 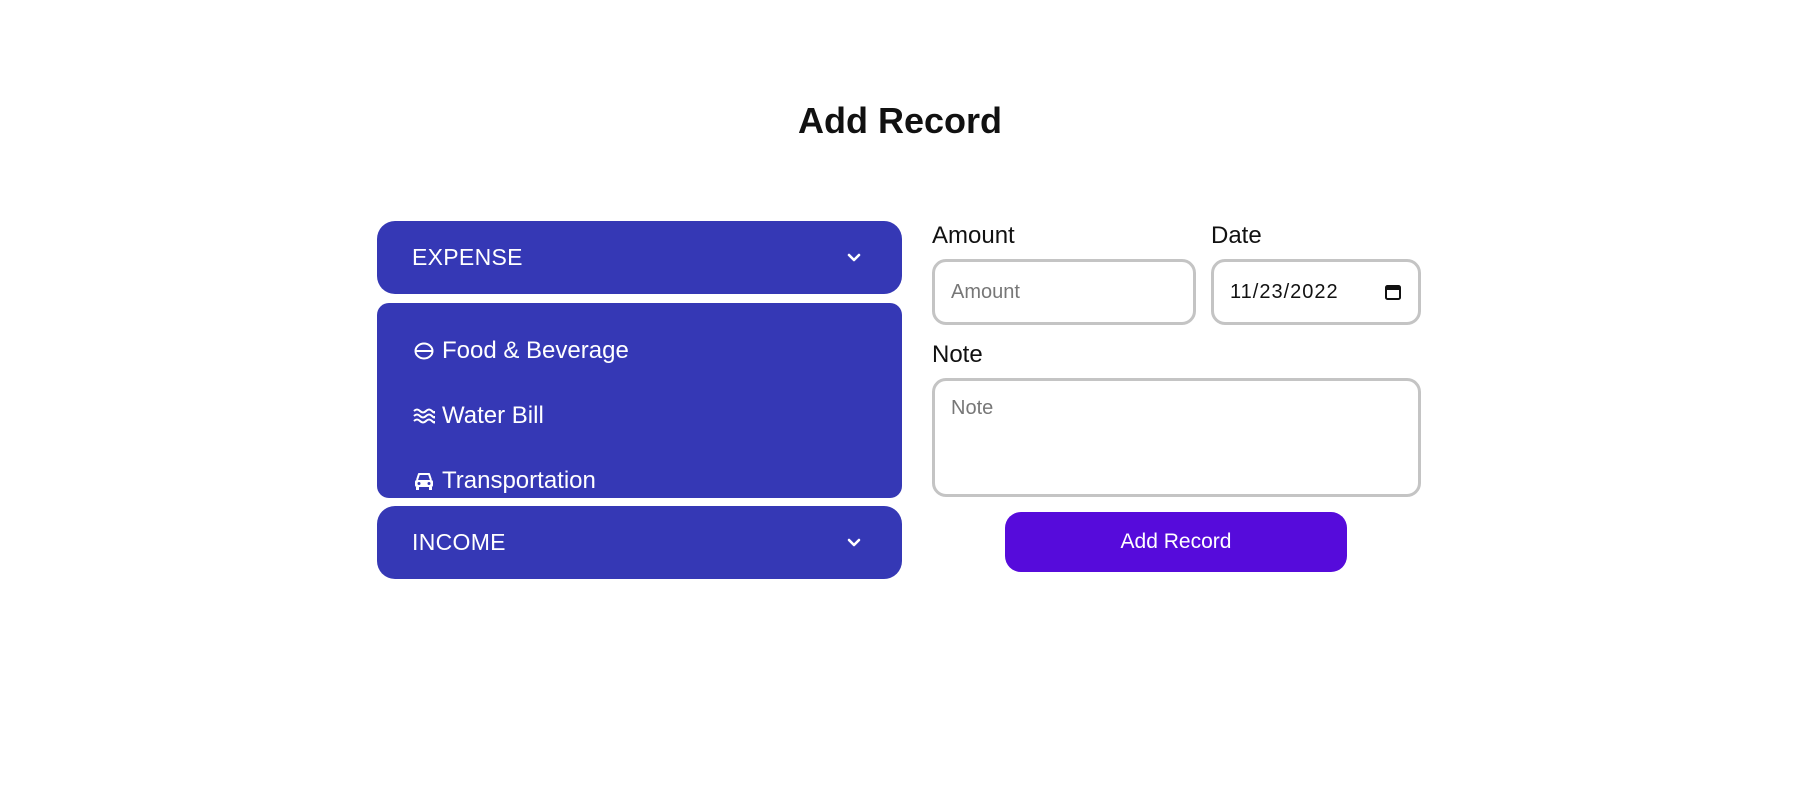 What do you see at coordinates (467, 257) in the screenshot?
I see `expense-label: EXPENSE` at bounding box center [467, 257].